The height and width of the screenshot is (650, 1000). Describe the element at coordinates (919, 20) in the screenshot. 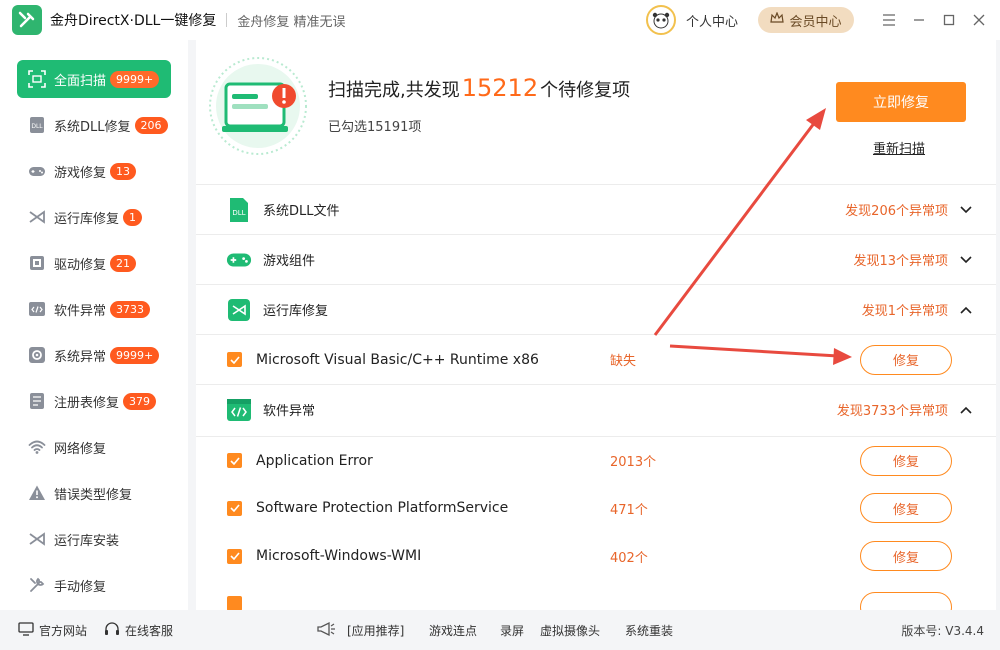

I see `minimize-icon` at that location.